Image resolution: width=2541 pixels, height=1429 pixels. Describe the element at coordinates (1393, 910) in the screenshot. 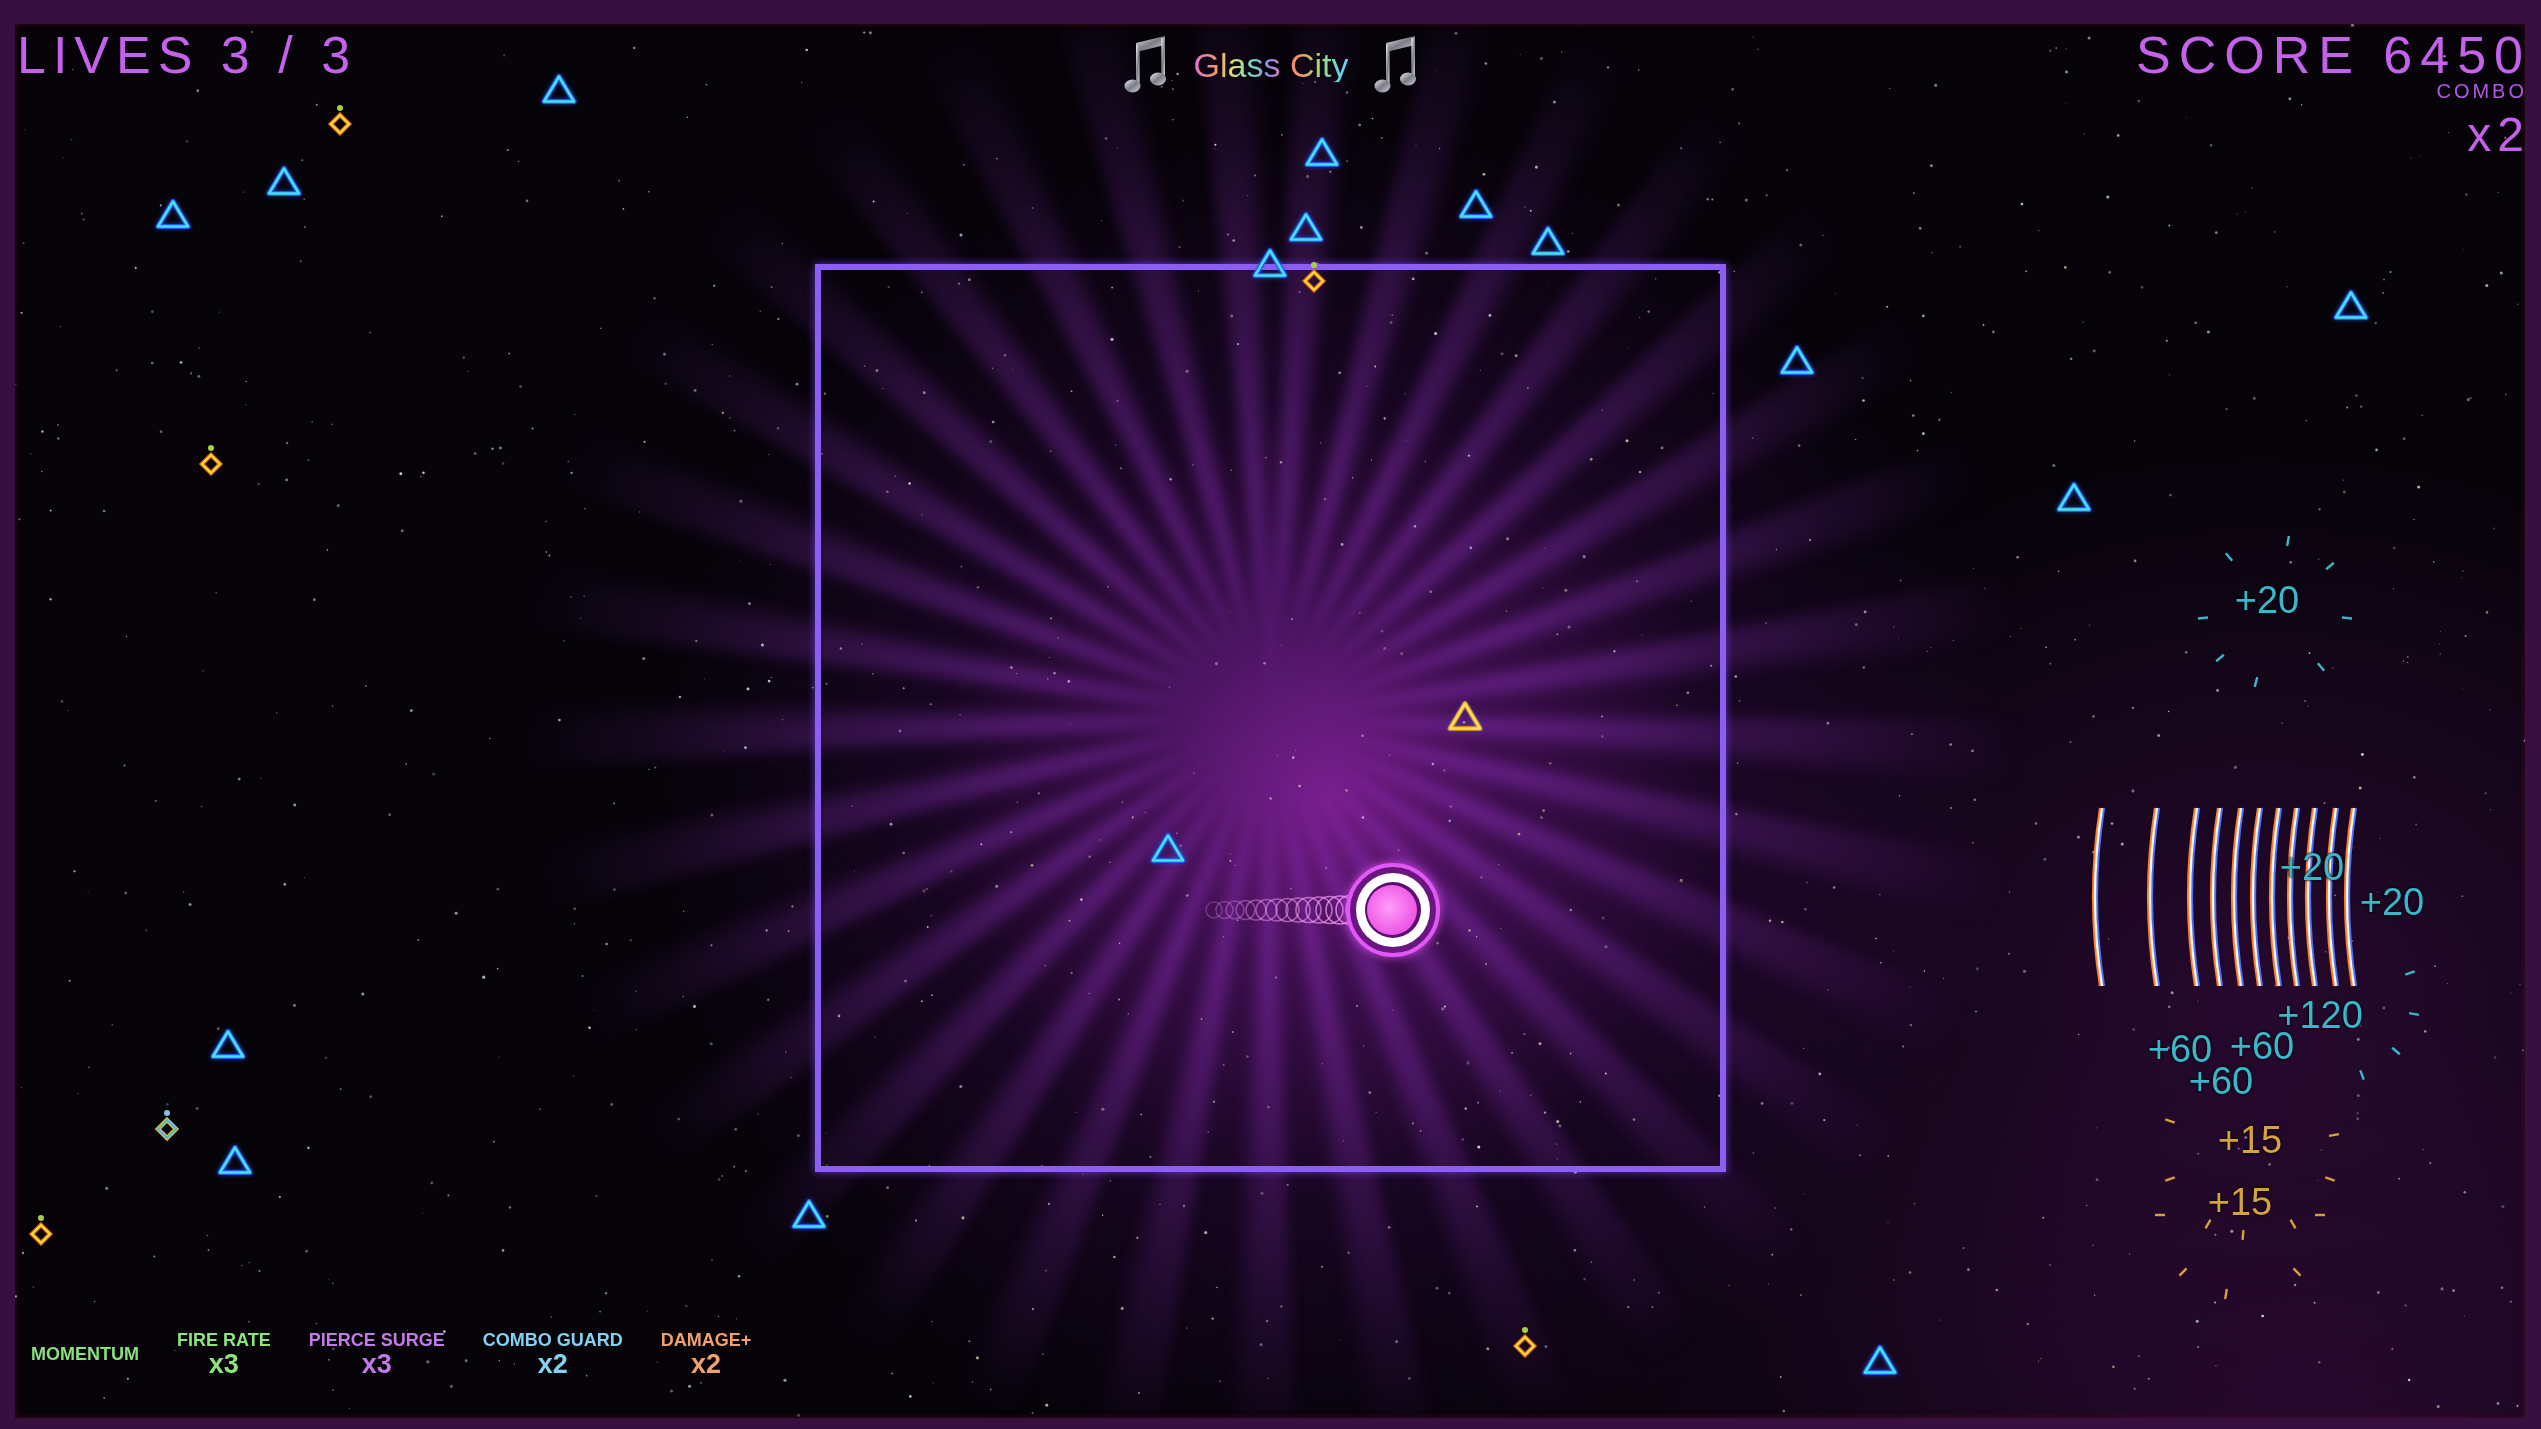

I see `player-orb-icon` at that location.